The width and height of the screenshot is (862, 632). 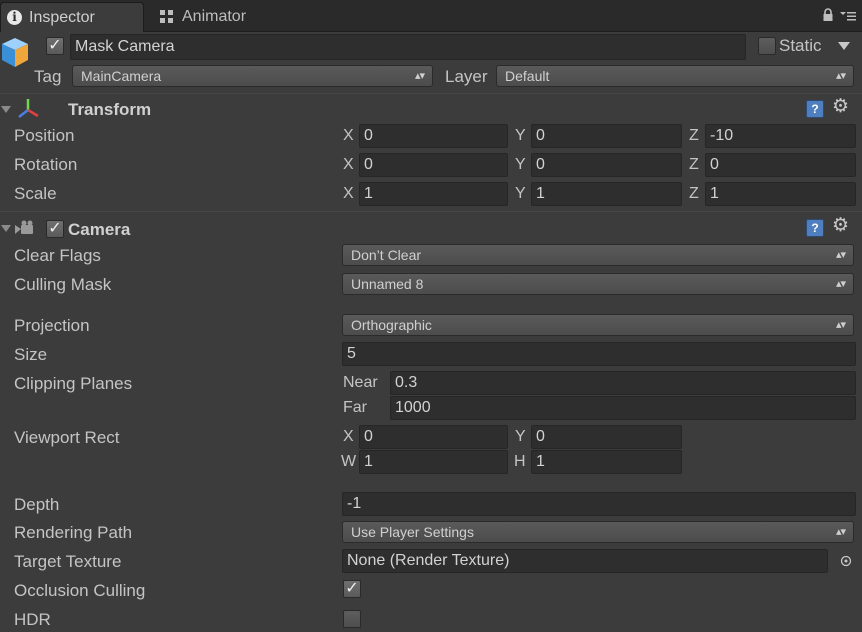 I want to click on projection-value: Orthographic, so click(x=391, y=325).